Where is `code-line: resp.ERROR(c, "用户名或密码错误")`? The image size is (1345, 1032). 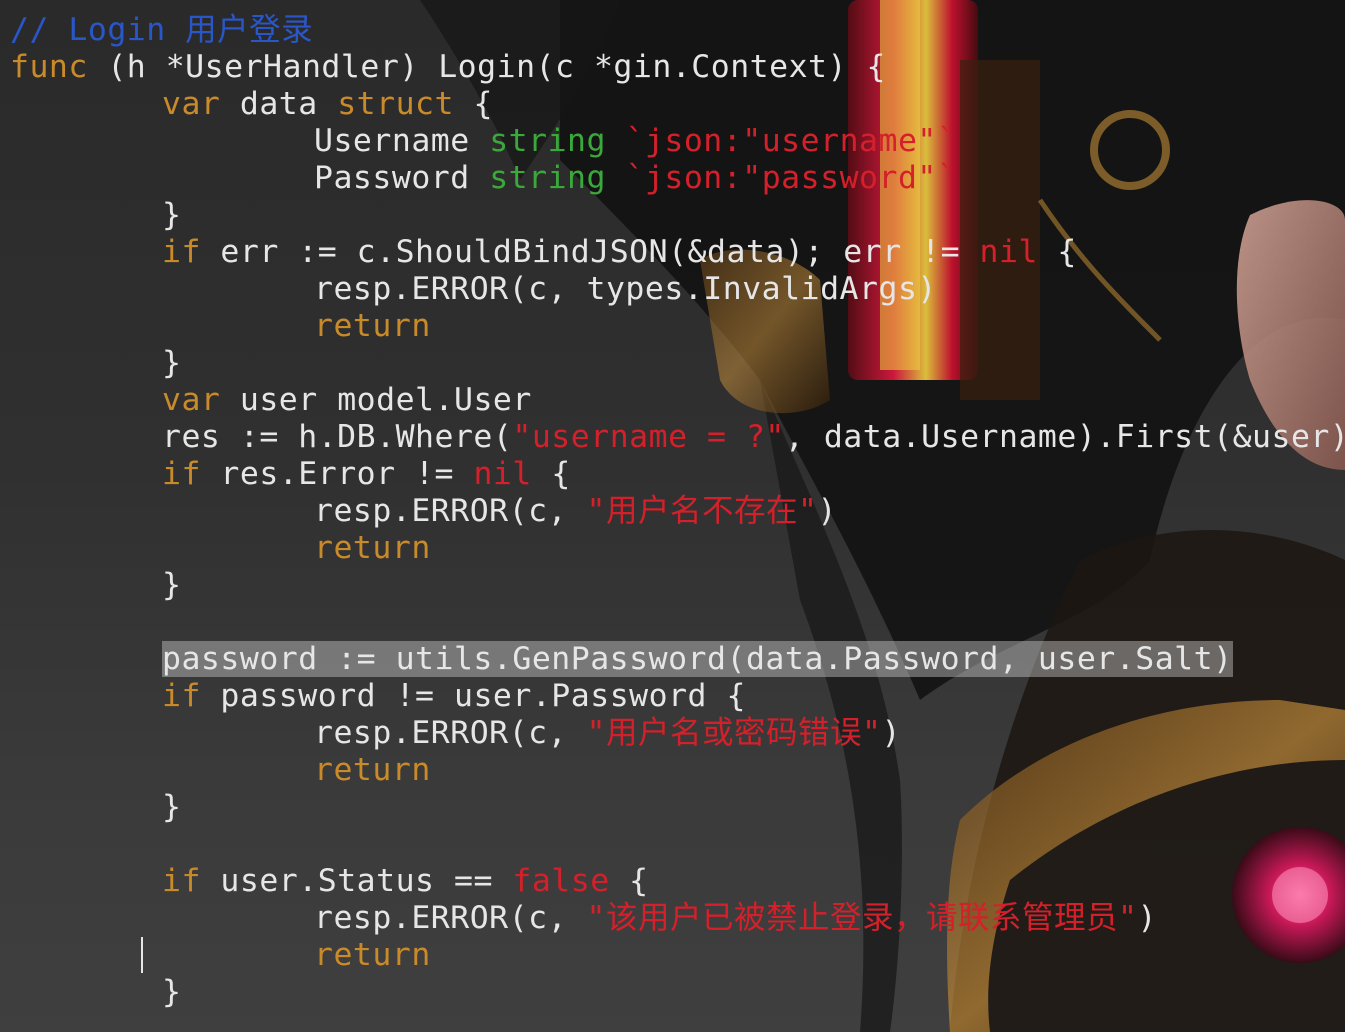
code-line: resp.ERROR(c, "用户名或密码错误") is located at coordinates (677, 733).